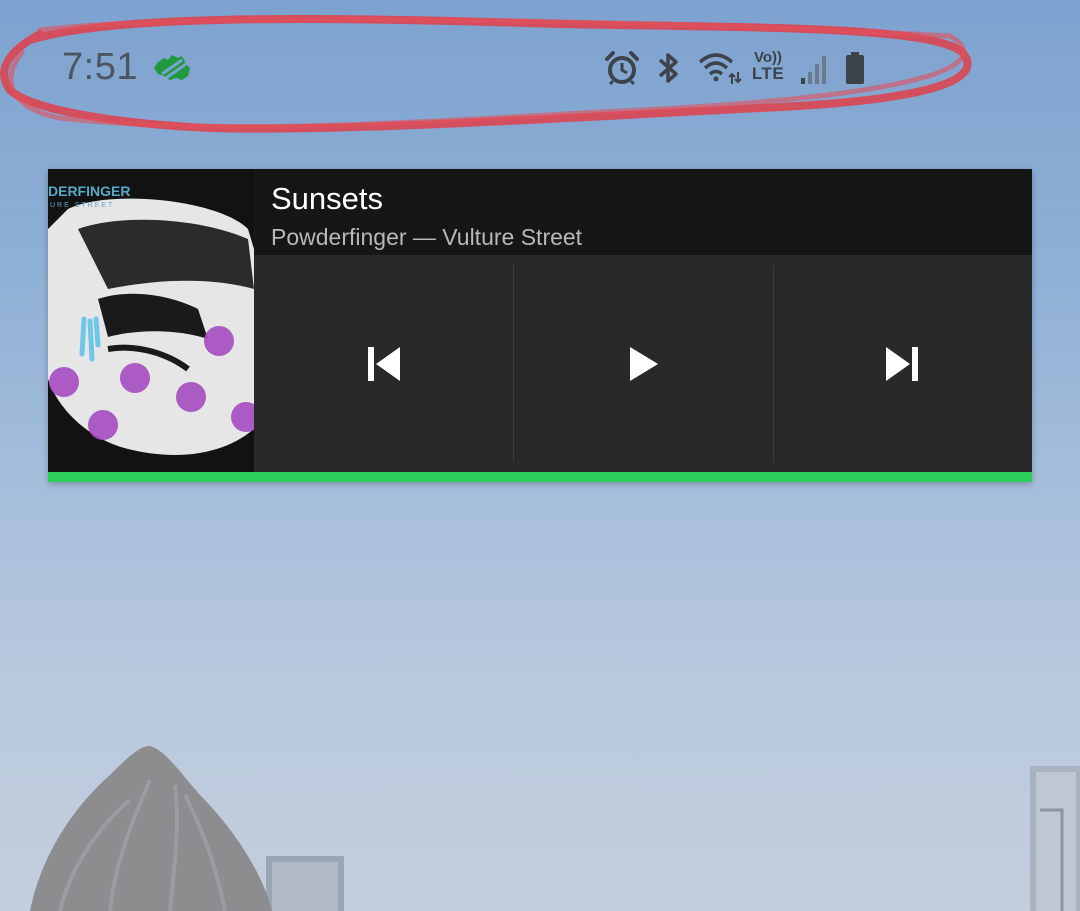  What do you see at coordinates (427, 237) in the screenshot?
I see `artist-album: Powderfinger — Vulture Street` at bounding box center [427, 237].